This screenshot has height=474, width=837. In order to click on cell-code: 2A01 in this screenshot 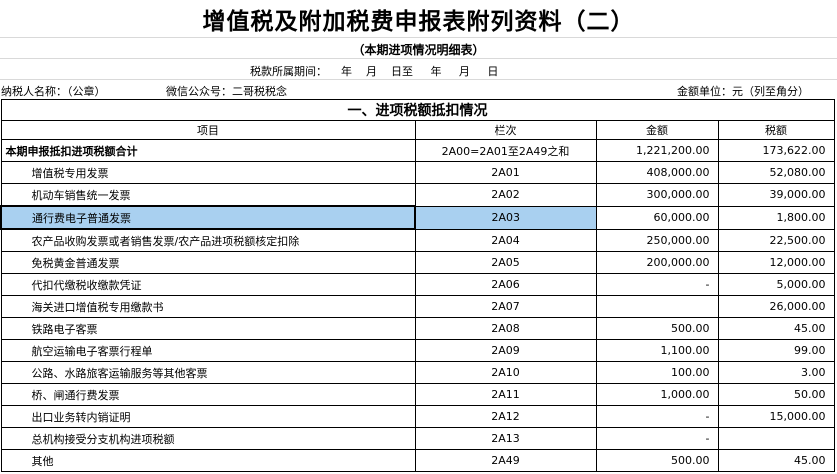, I will do `click(505, 172)`.